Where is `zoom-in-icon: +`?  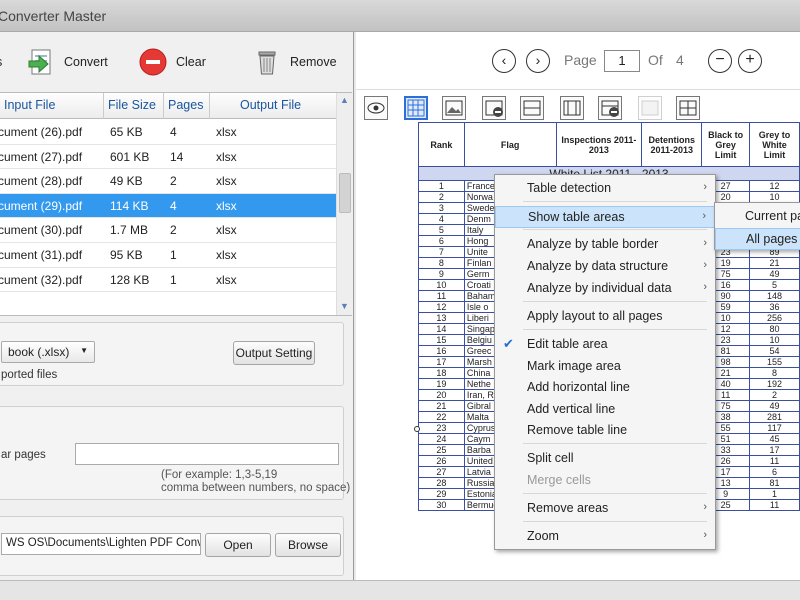 zoom-in-icon: + is located at coordinates (750, 61).